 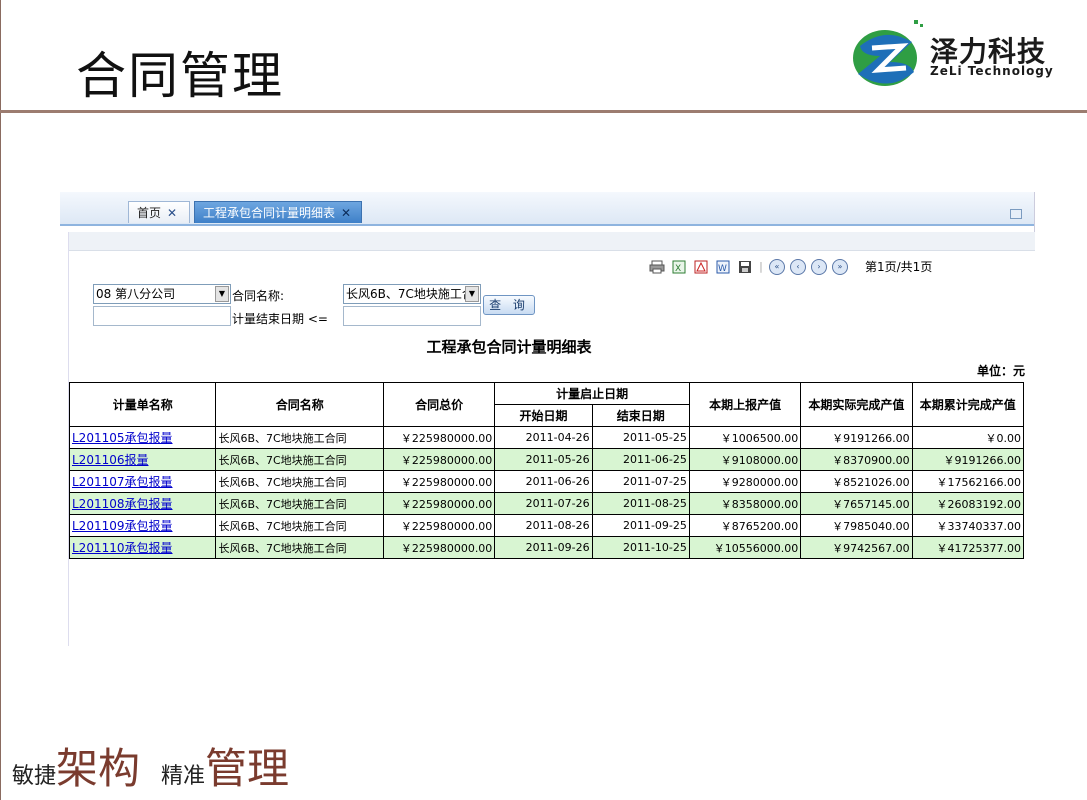 I want to click on company-select: 08 第八分公司 ▼, so click(x=162, y=294).